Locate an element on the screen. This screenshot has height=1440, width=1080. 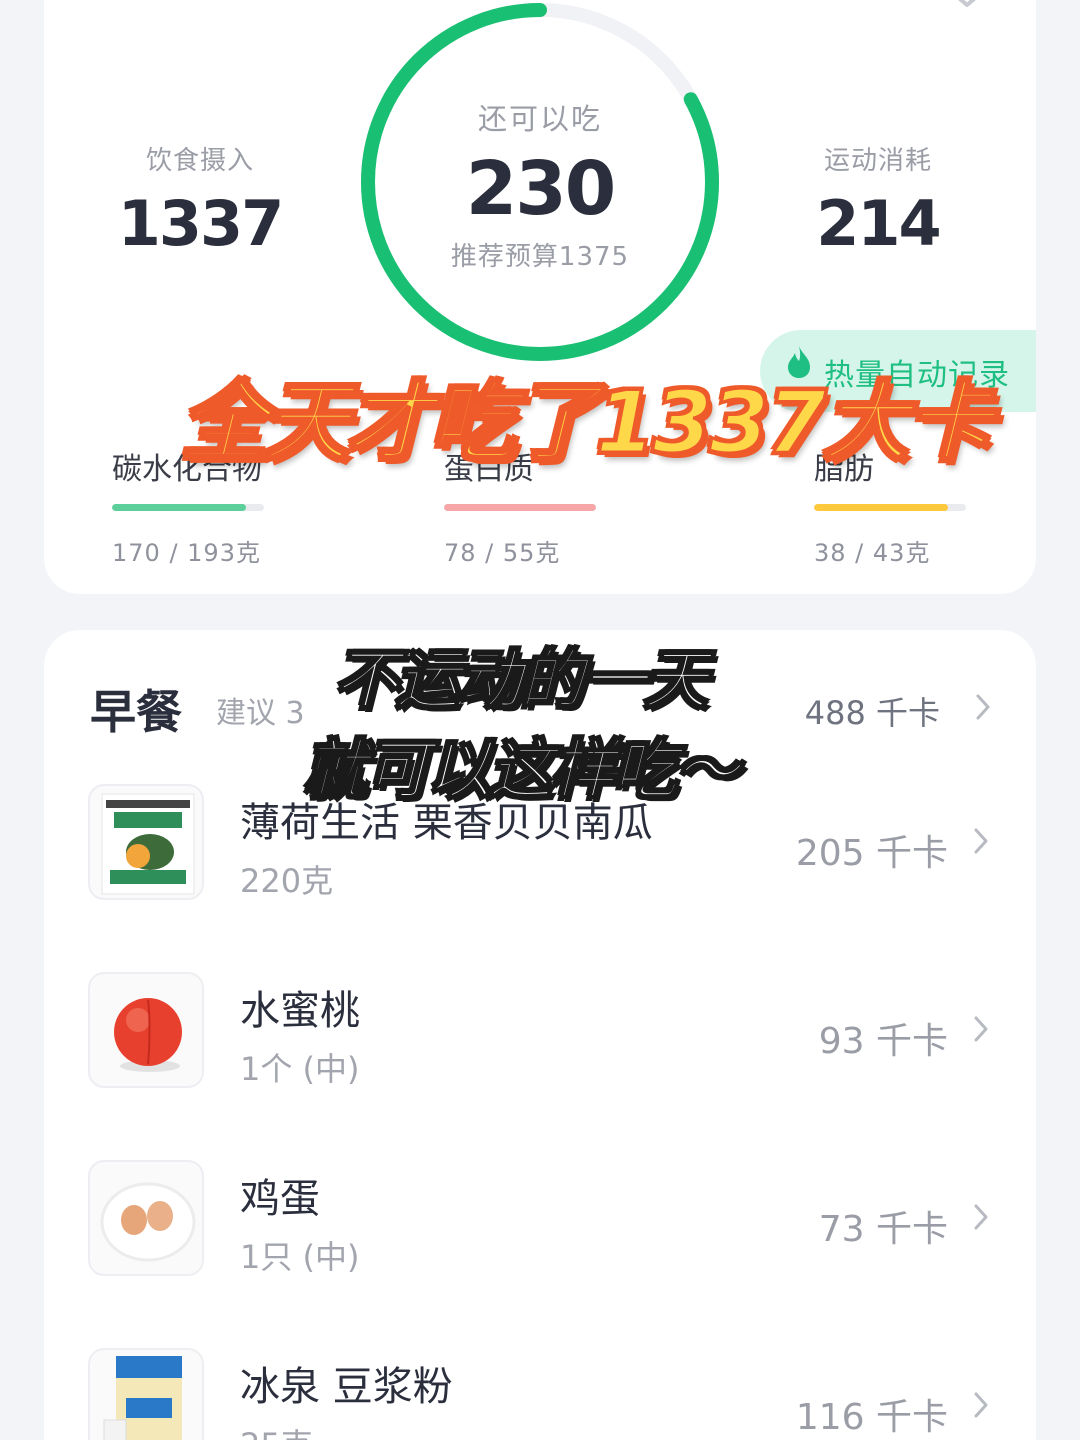
macro-fat-fill is located at coordinates (881, 507).